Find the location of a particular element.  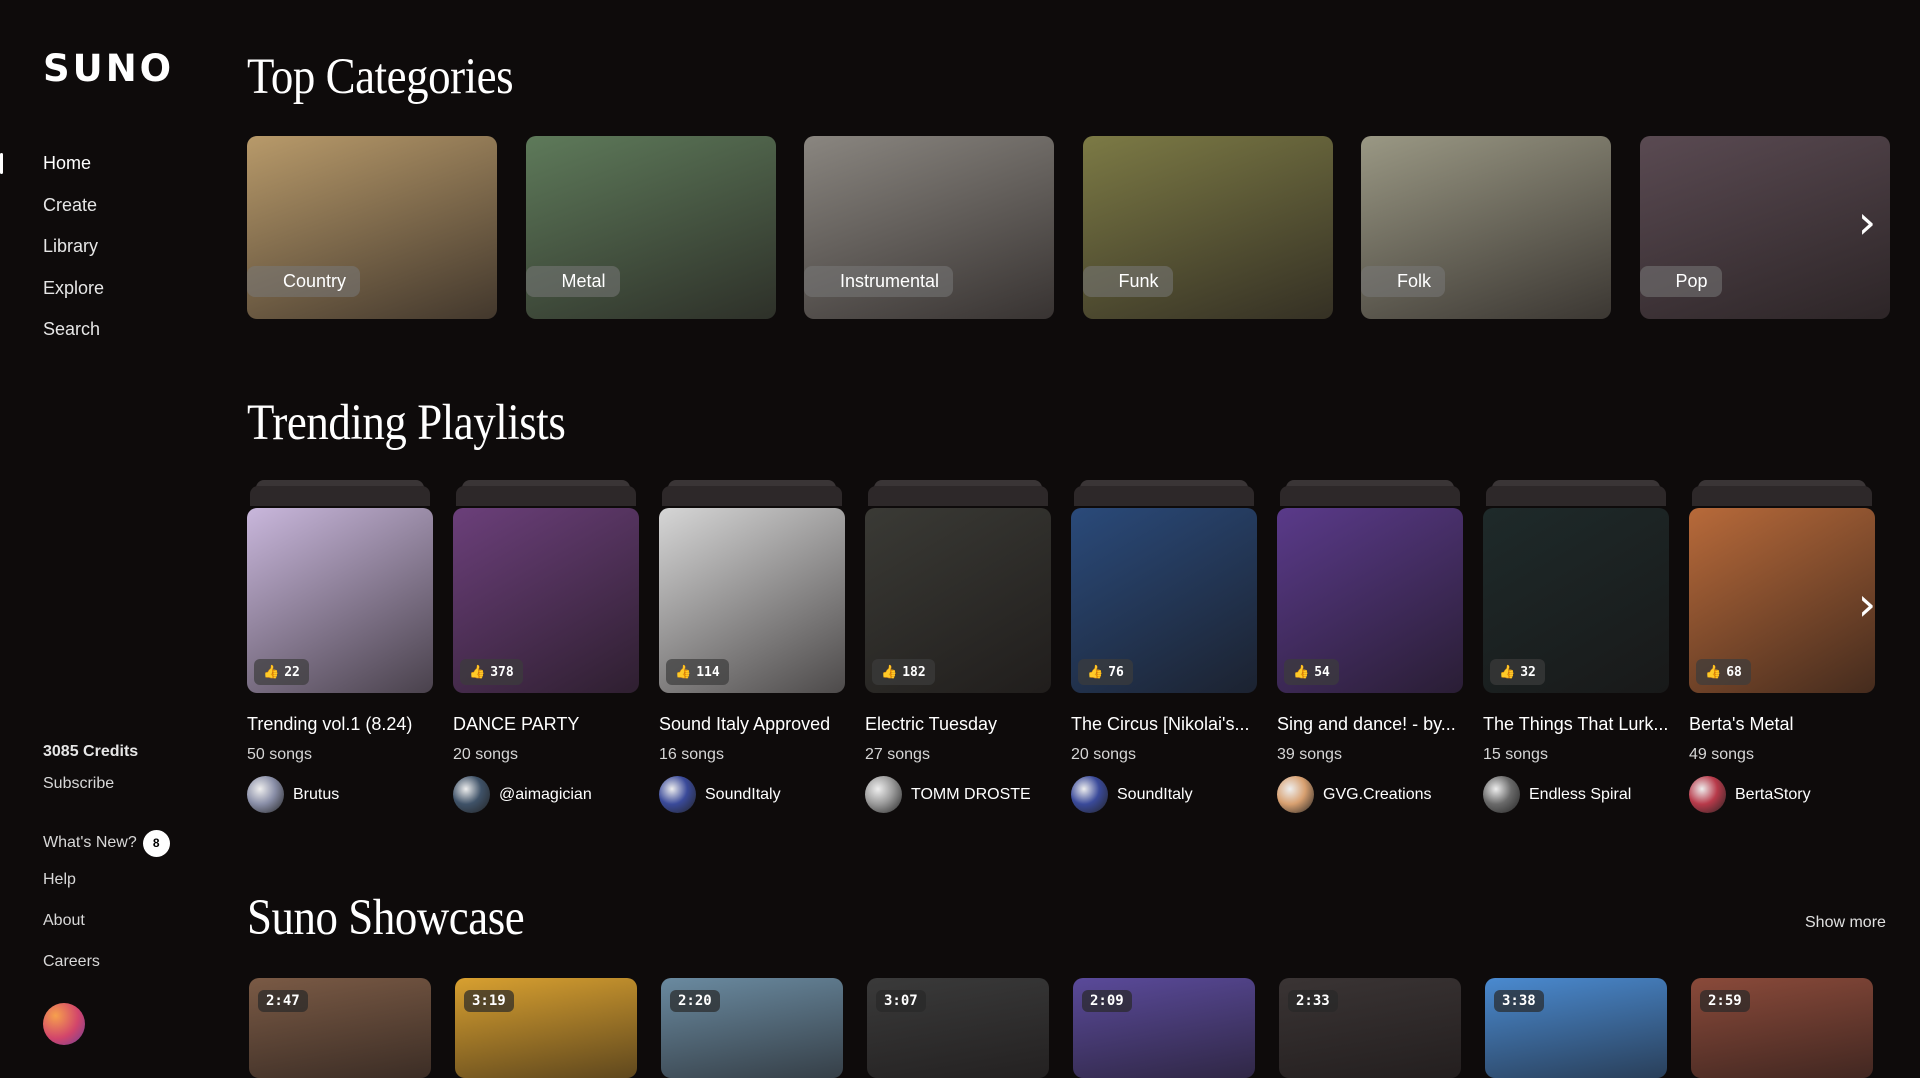

showcase-song-card: 2:20 is located at coordinates (752, 1028).